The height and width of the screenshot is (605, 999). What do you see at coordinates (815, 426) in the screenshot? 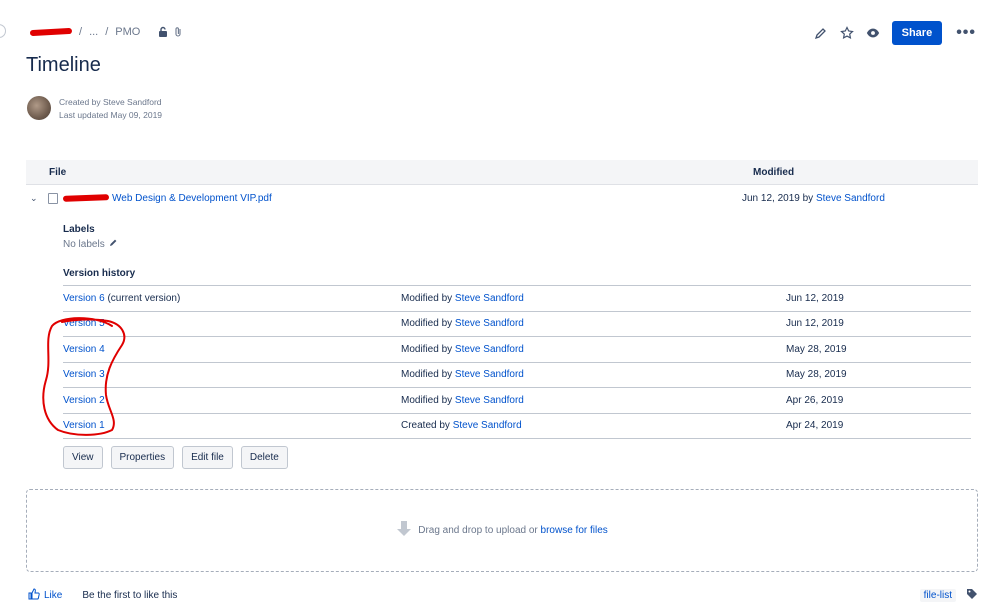
I see `version-date: Apr 24, 2019` at bounding box center [815, 426].